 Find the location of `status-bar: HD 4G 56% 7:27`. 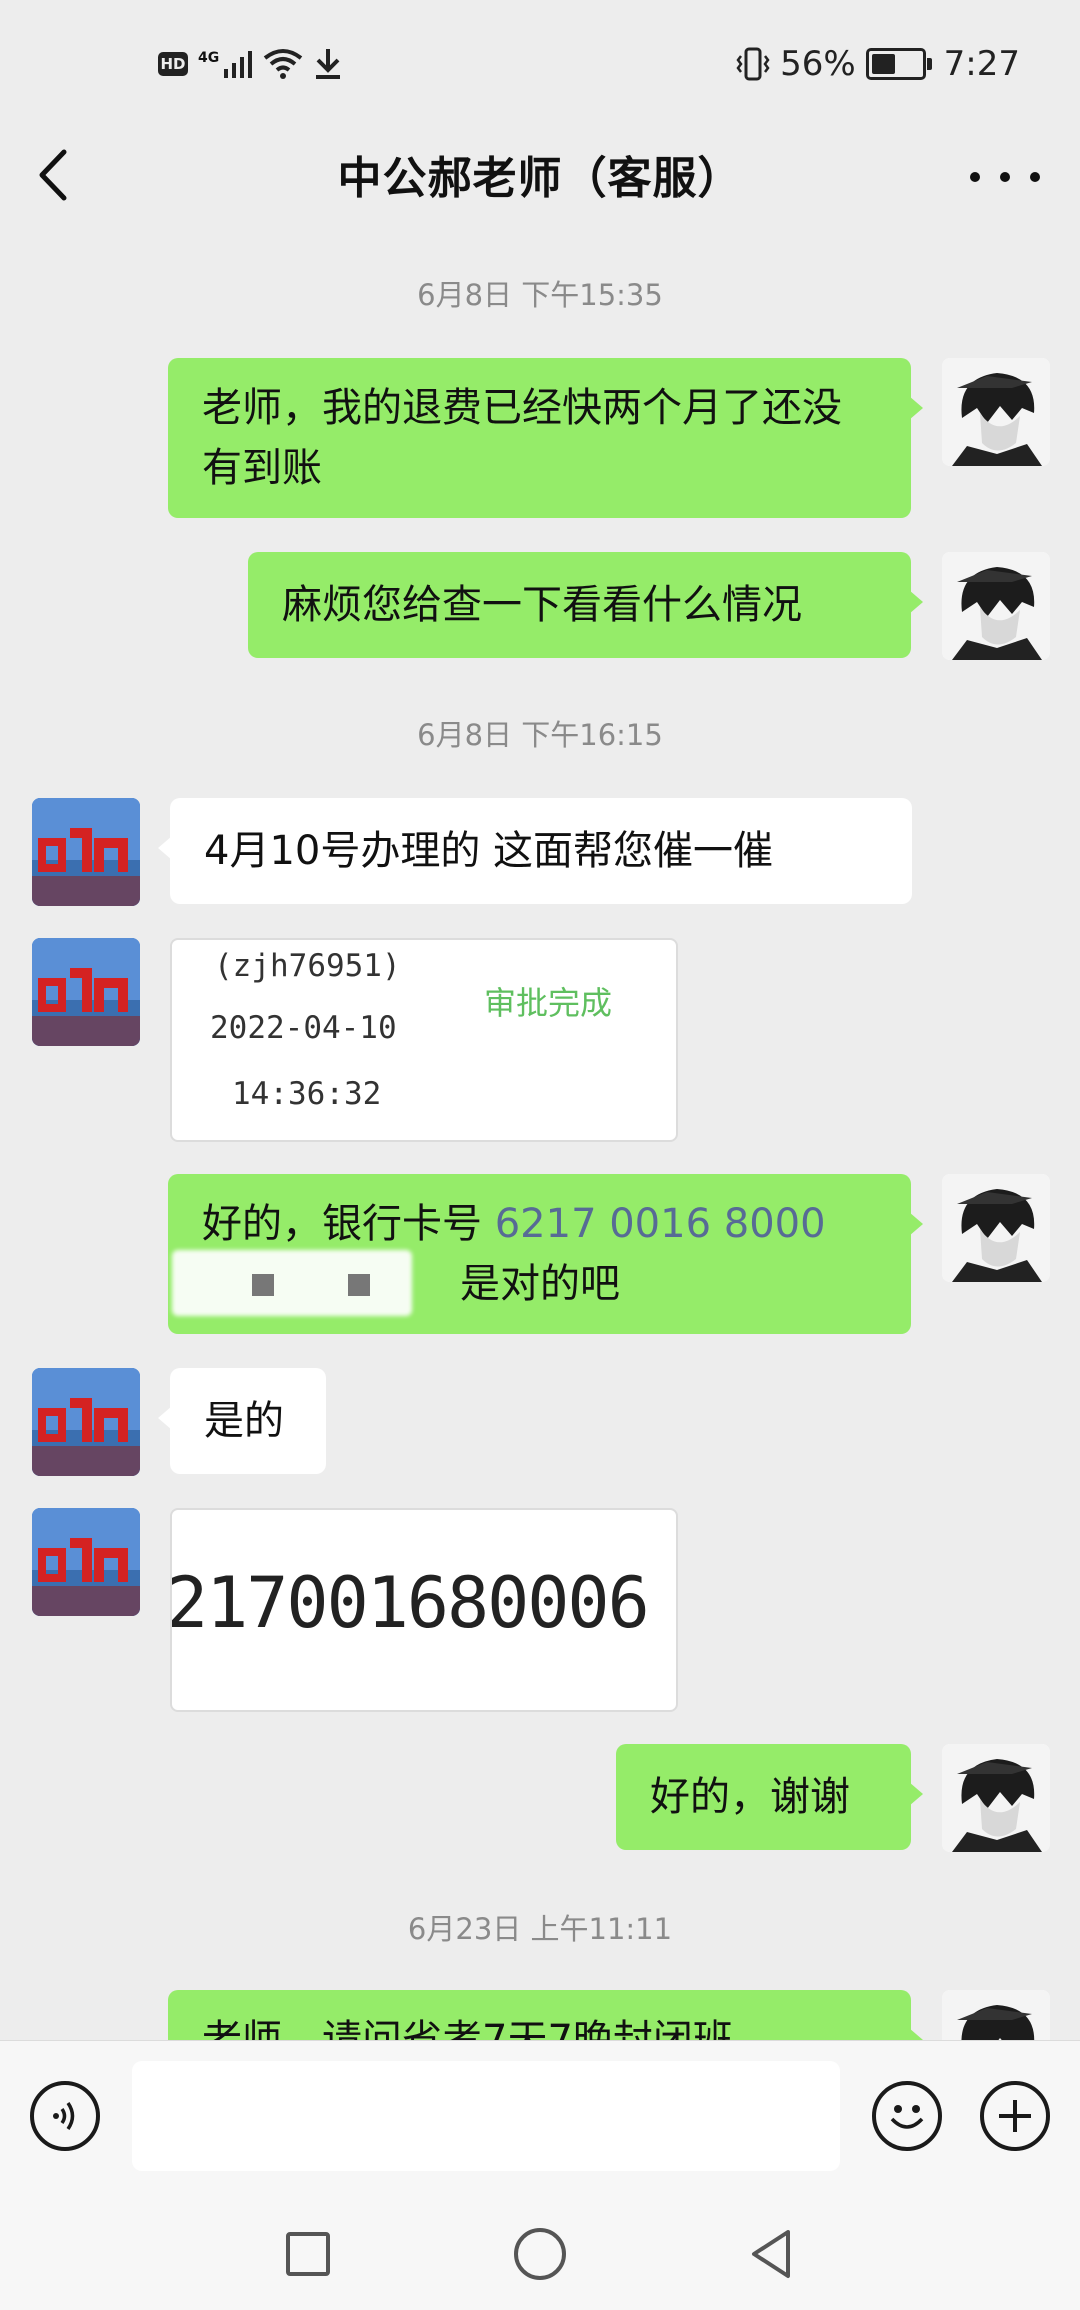

status-bar: HD 4G 56% 7:27 is located at coordinates (540, 60).